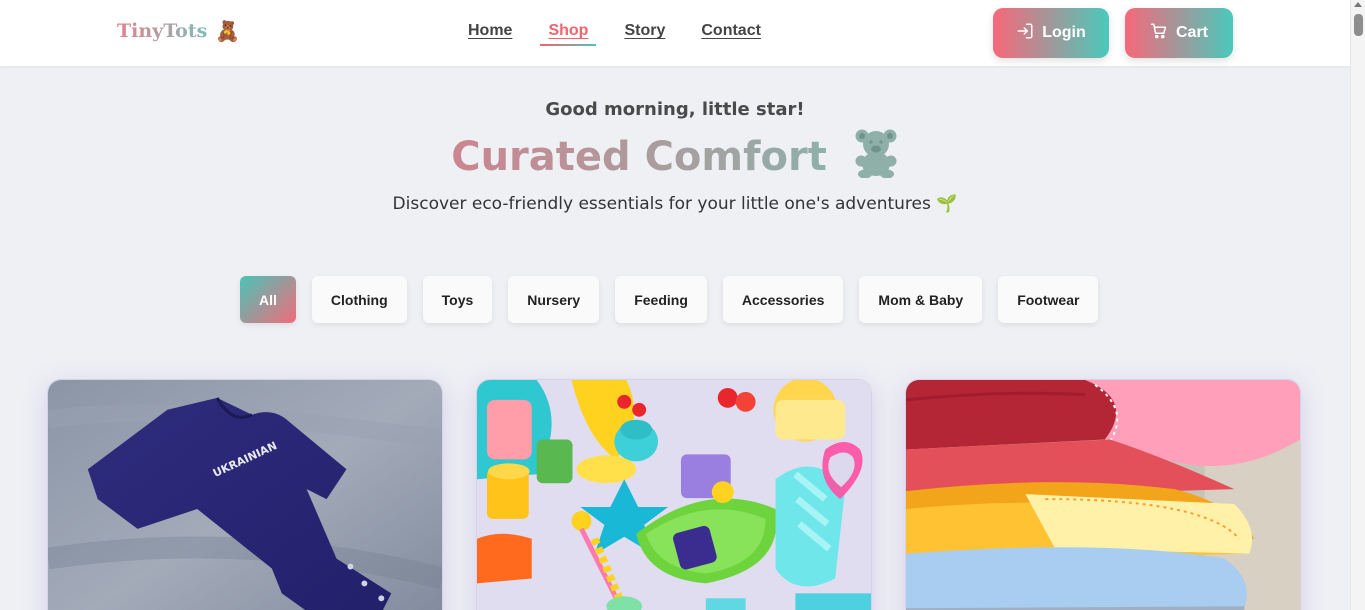  What do you see at coordinates (731, 31) in the screenshot?
I see `nav-contact: Contact` at bounding box center [731, 31].